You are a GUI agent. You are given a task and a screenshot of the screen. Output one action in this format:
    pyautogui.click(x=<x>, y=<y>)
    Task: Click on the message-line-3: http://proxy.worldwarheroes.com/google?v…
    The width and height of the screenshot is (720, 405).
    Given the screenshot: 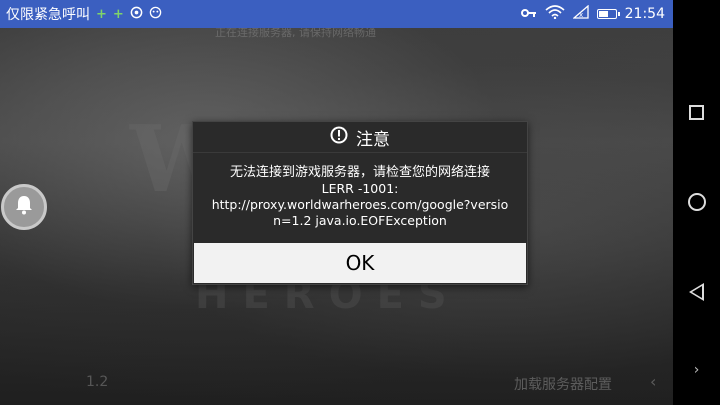 What is the action you would take?
    pyautogui.click(x=360, y=204)
    